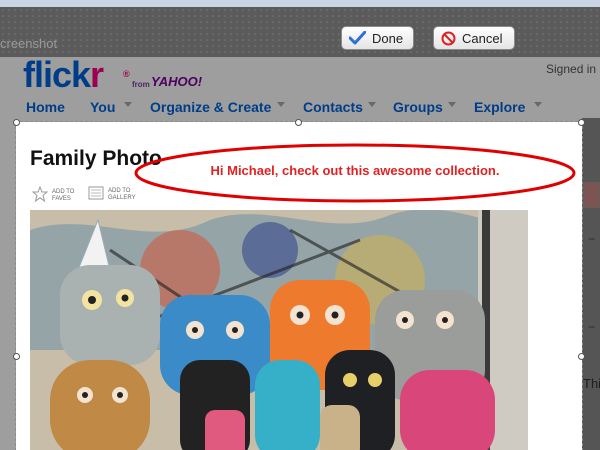 Image resolution: width=600 pixels, height=450 pixels. Describe the element at coordinates (96, 194) in the screenshot. I see `gallery-icon` at that location.